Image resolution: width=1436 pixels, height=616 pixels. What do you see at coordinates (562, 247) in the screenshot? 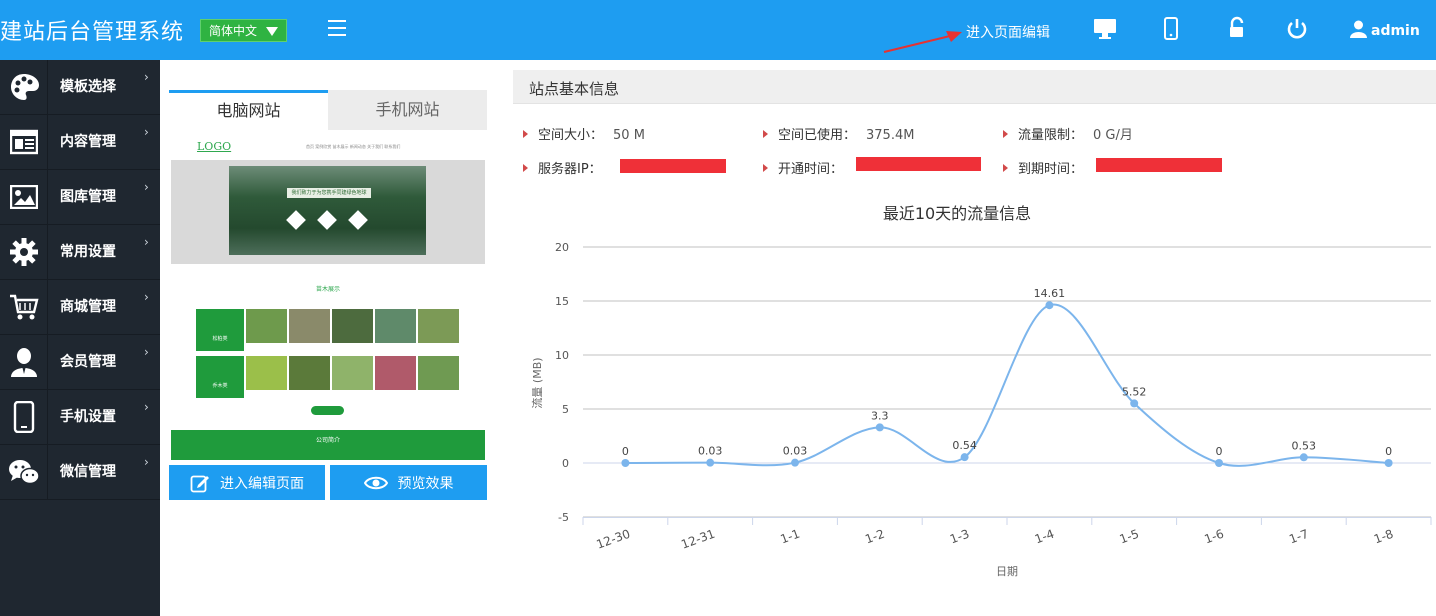
I see `y-tick-label: 20` at bounding box center [562, 247].